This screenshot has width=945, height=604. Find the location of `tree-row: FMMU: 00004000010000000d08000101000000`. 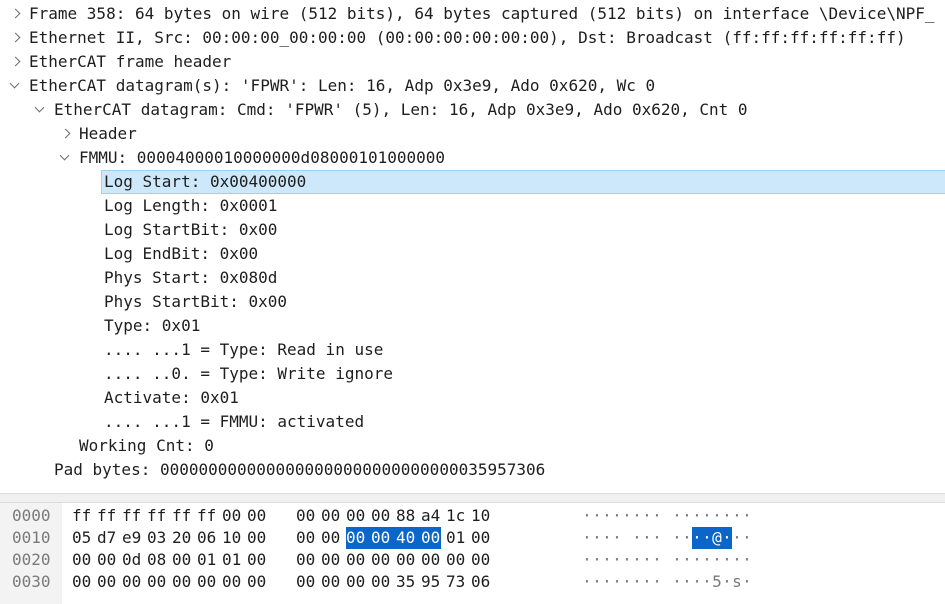

tree-row: FMMU: 00004000010000000d08000101000000 is located at coordinates (472, 158).